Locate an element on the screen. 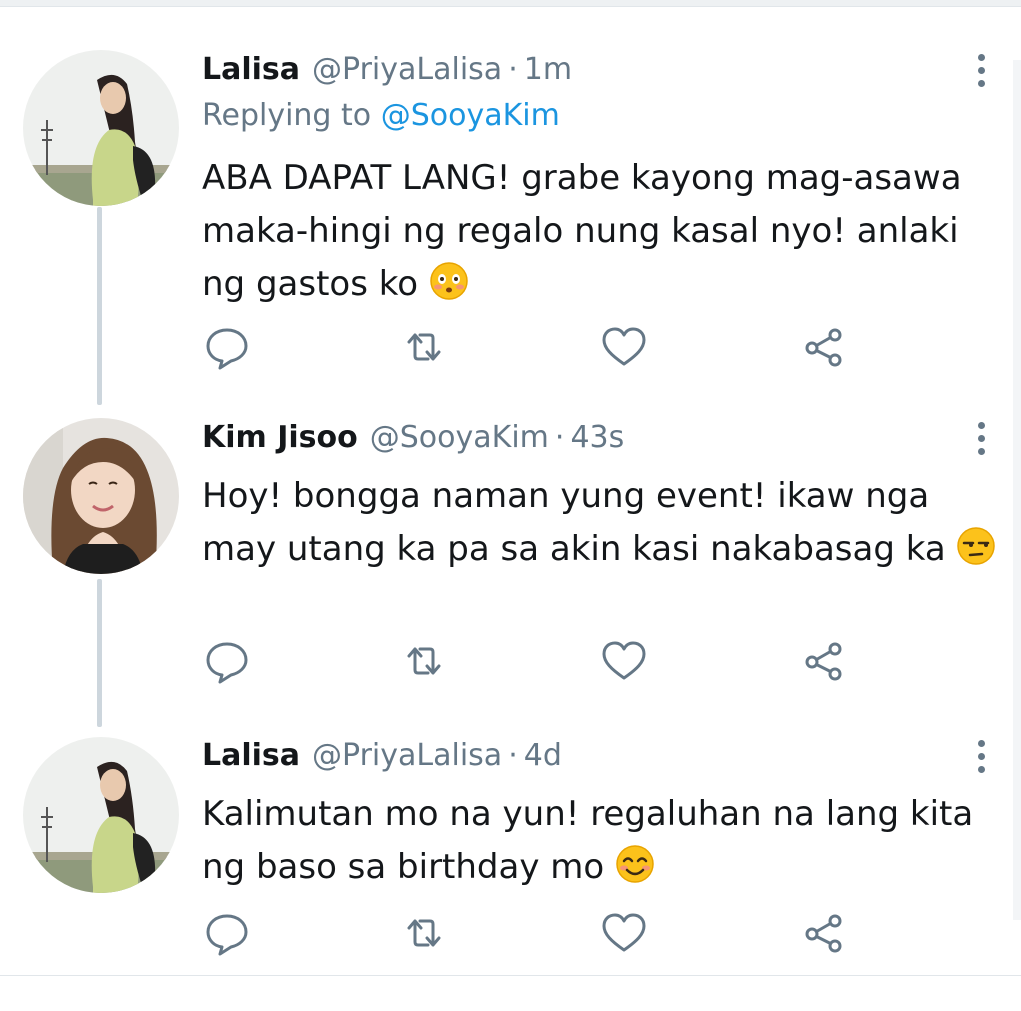  bottom-divider is located at coordinates (510, 975).